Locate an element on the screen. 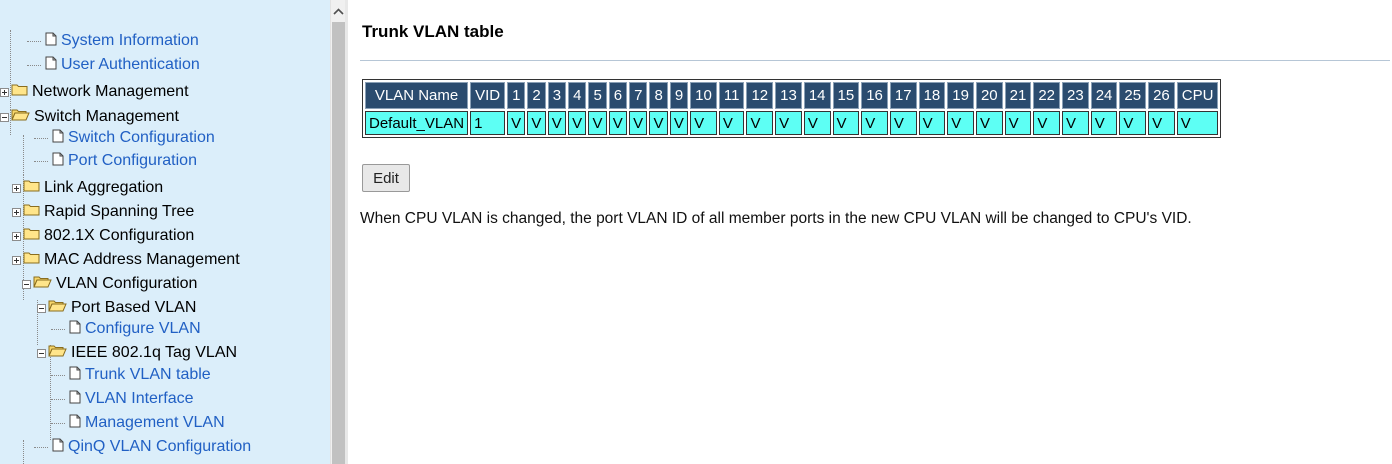 Image resolution: width=1392 pixels, height=464 pixels. tree-item-switch-configuration: Switch Configuration is located at coordinates (124, 138).